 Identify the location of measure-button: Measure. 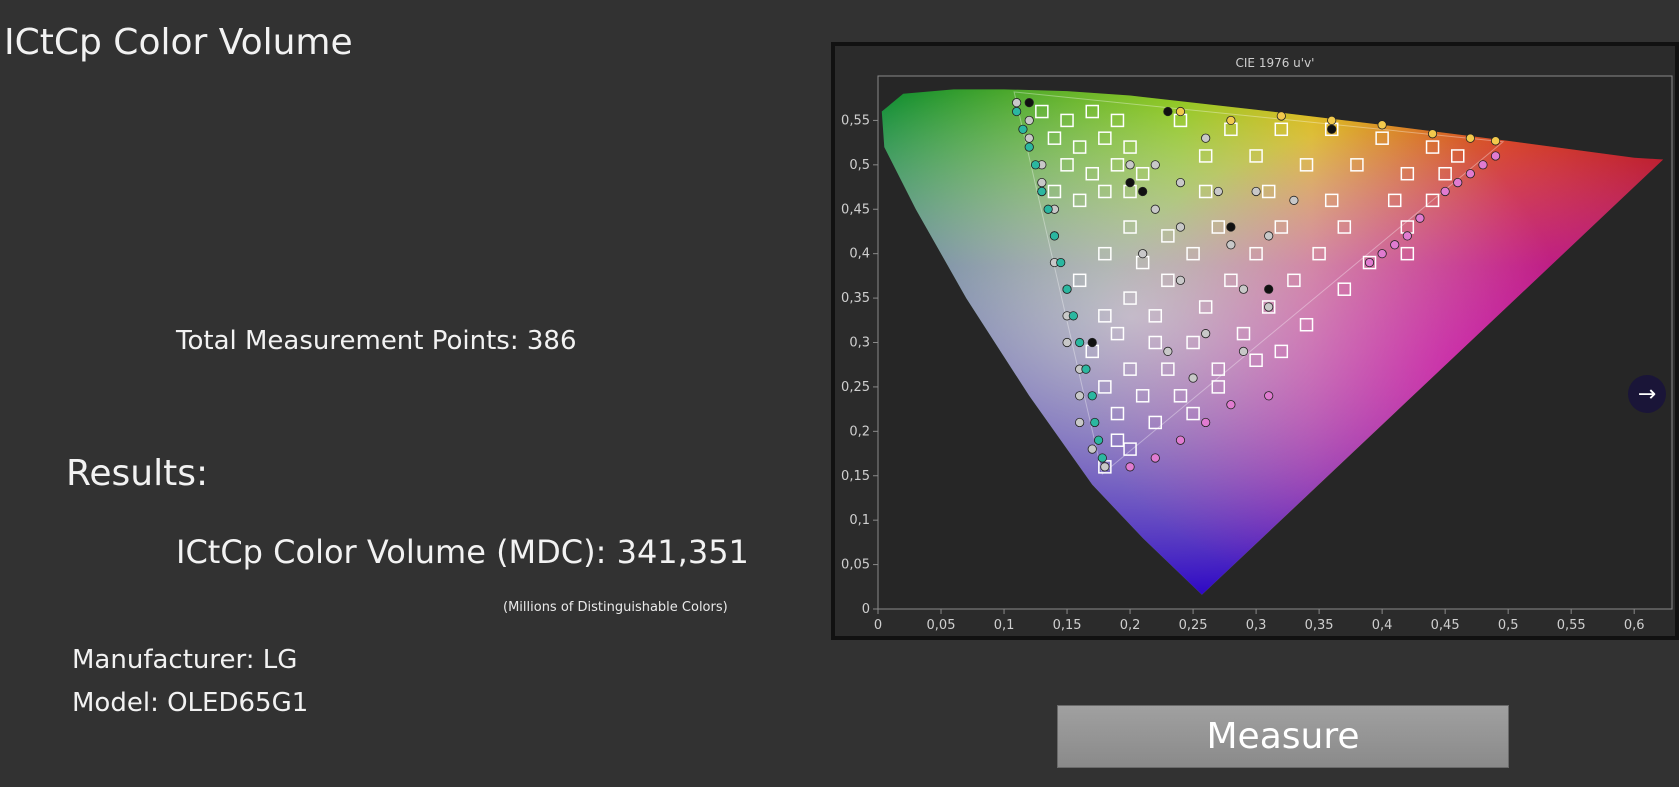
(1283, 736).